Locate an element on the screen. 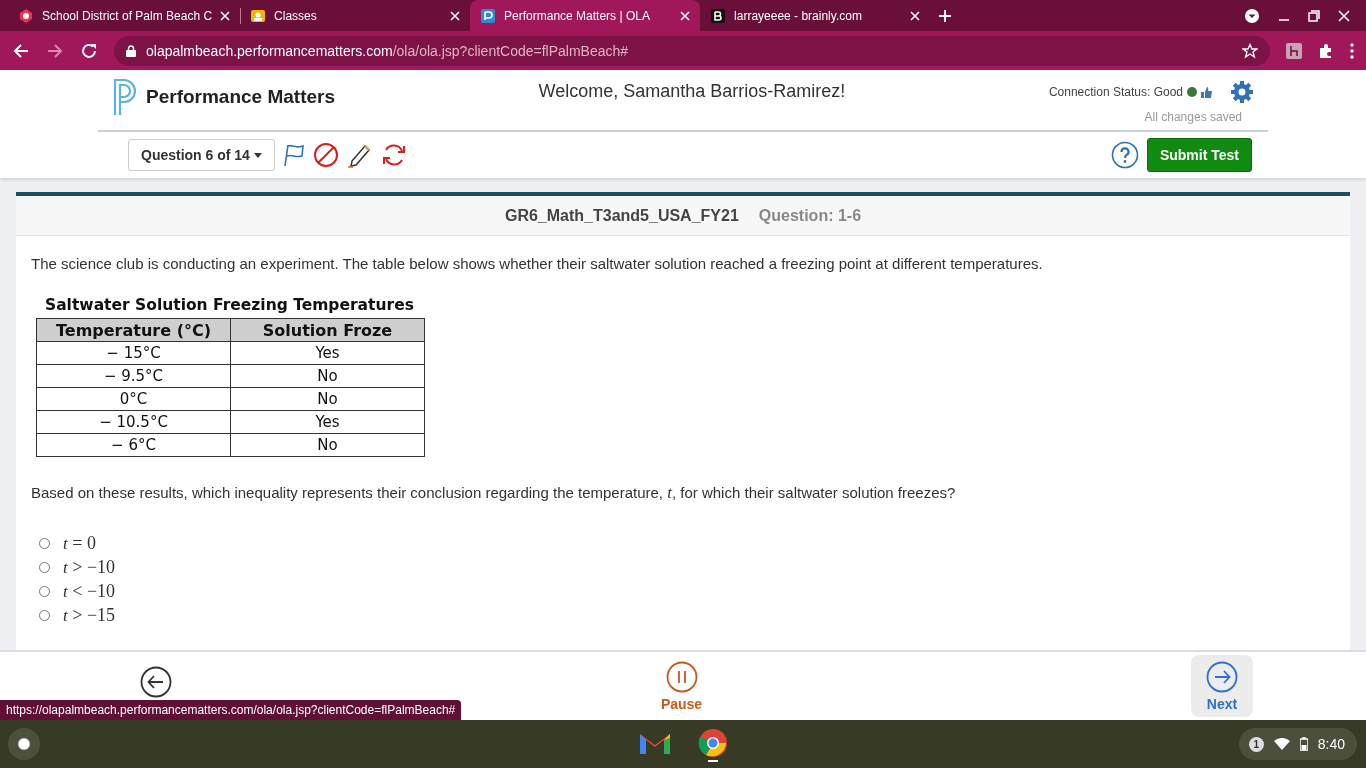 Image resolution: width=1366 pixels, height=768 pixels. table-cell: − 15°C is located at coordinates (133, 353).